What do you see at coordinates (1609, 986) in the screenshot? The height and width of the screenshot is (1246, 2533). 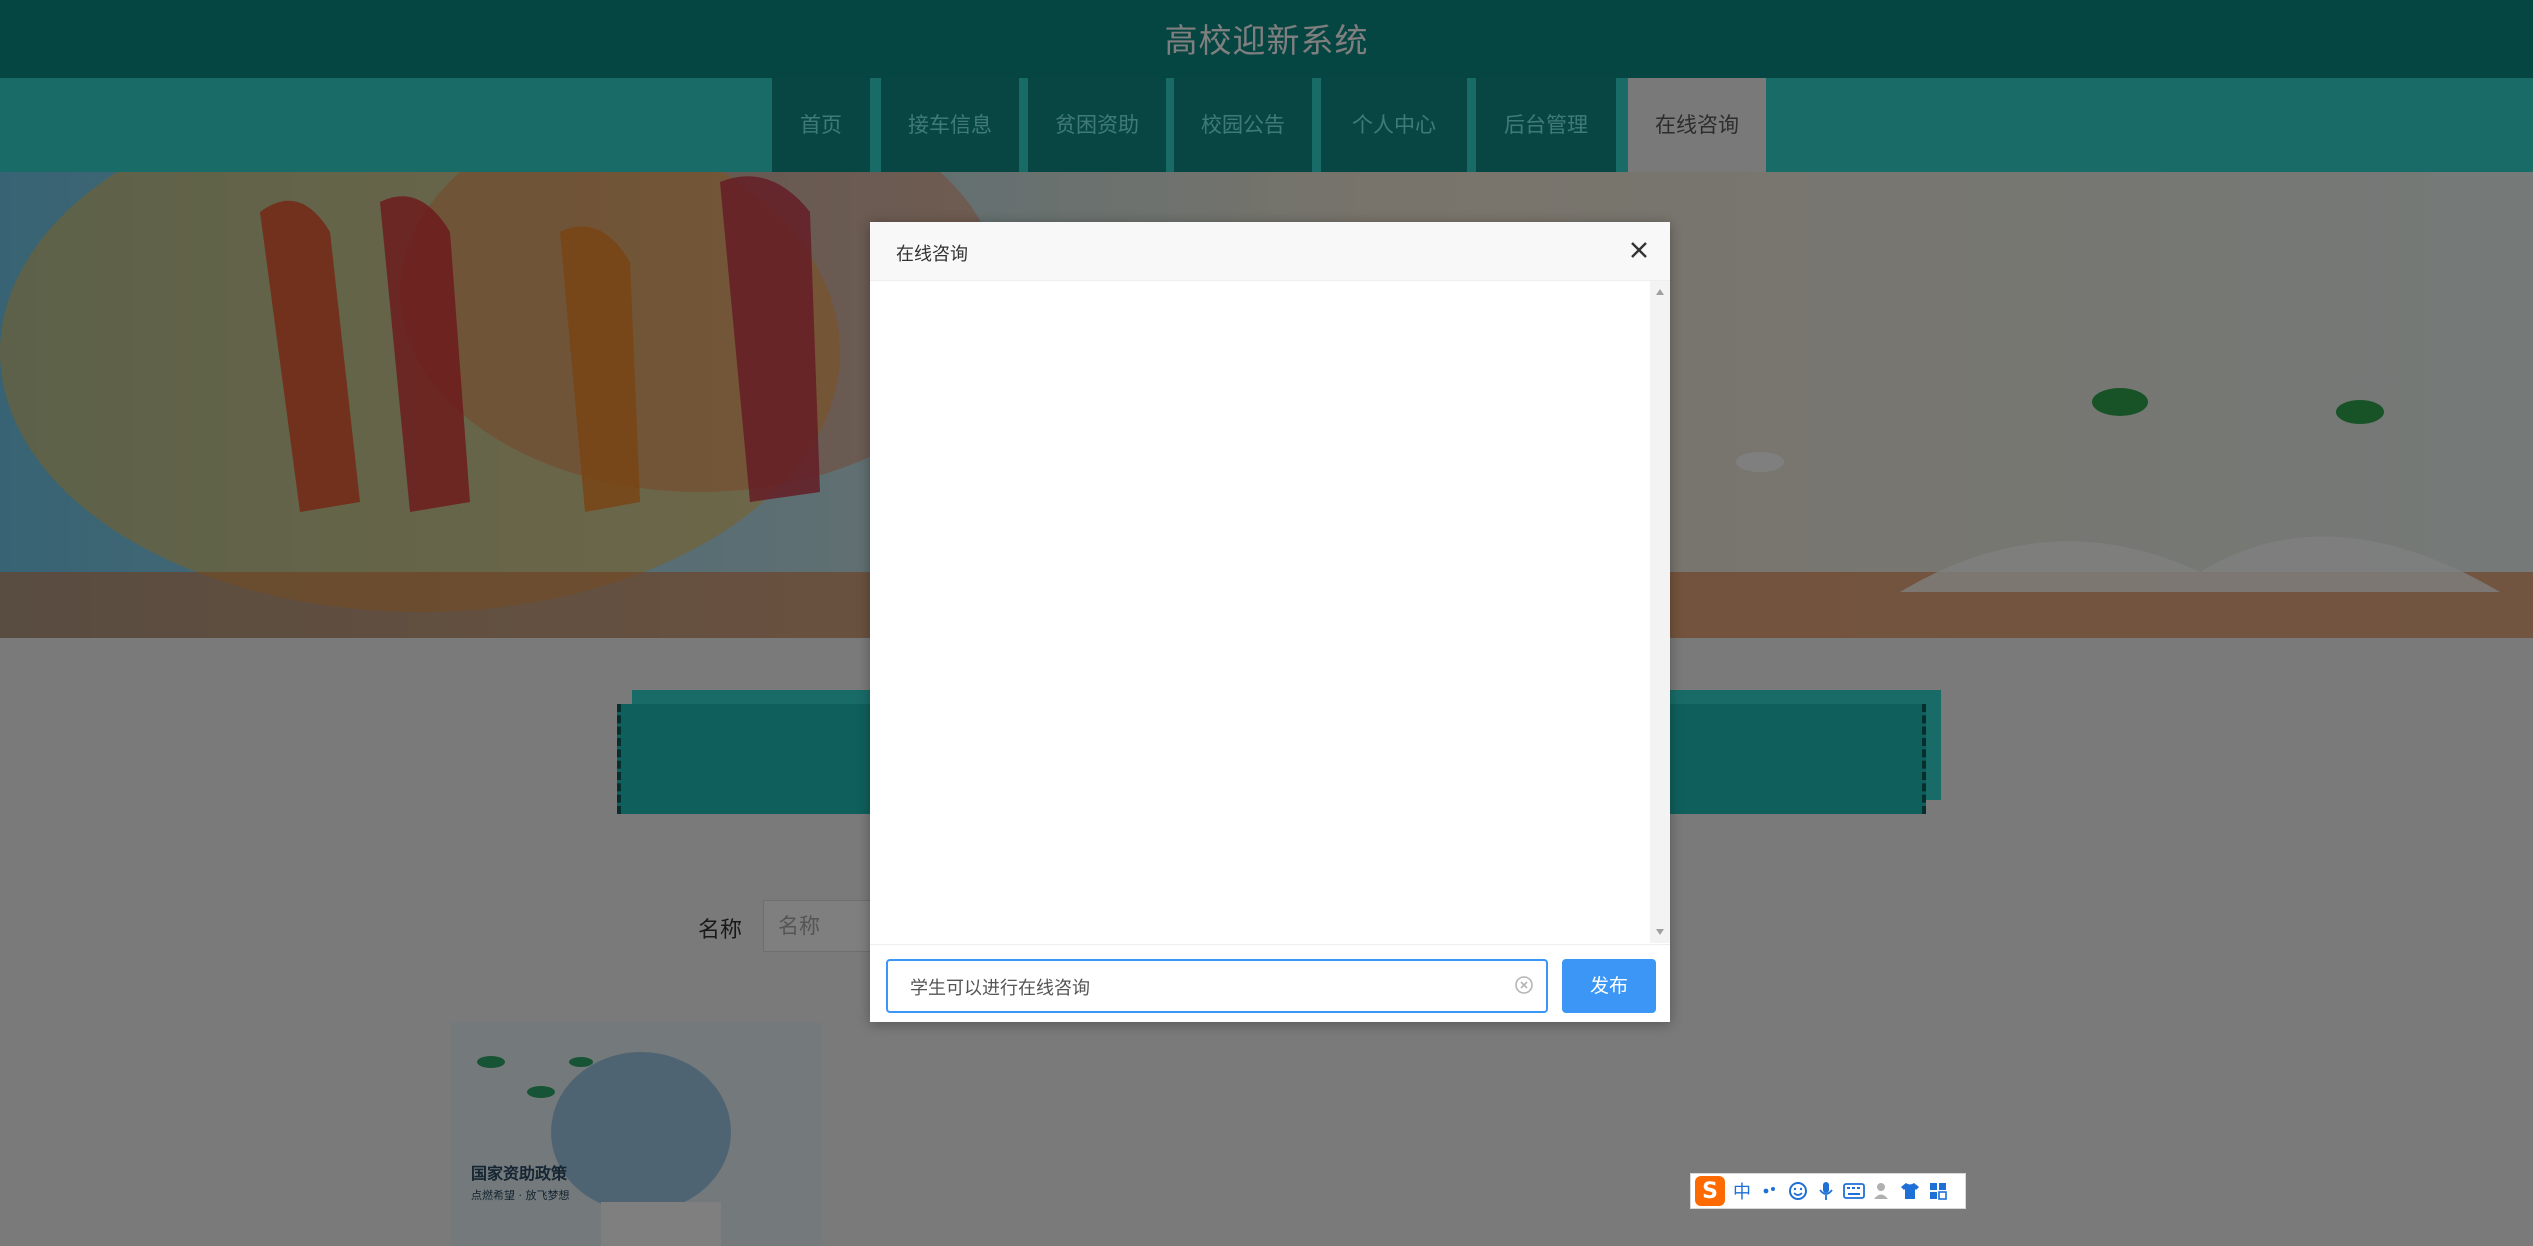 I see `publish-button: 发布` at bounding box center [1609, 986].